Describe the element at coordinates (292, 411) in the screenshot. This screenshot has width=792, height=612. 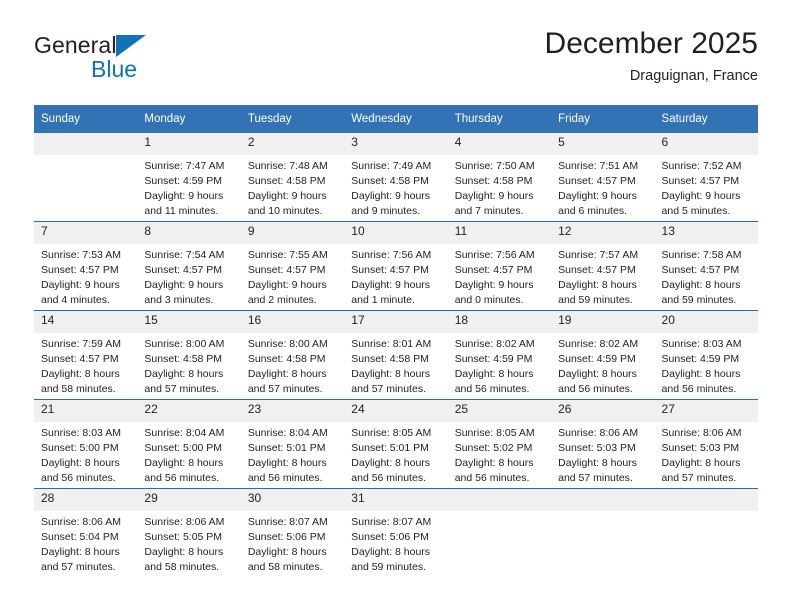
I see `day-number: 23` at that location.